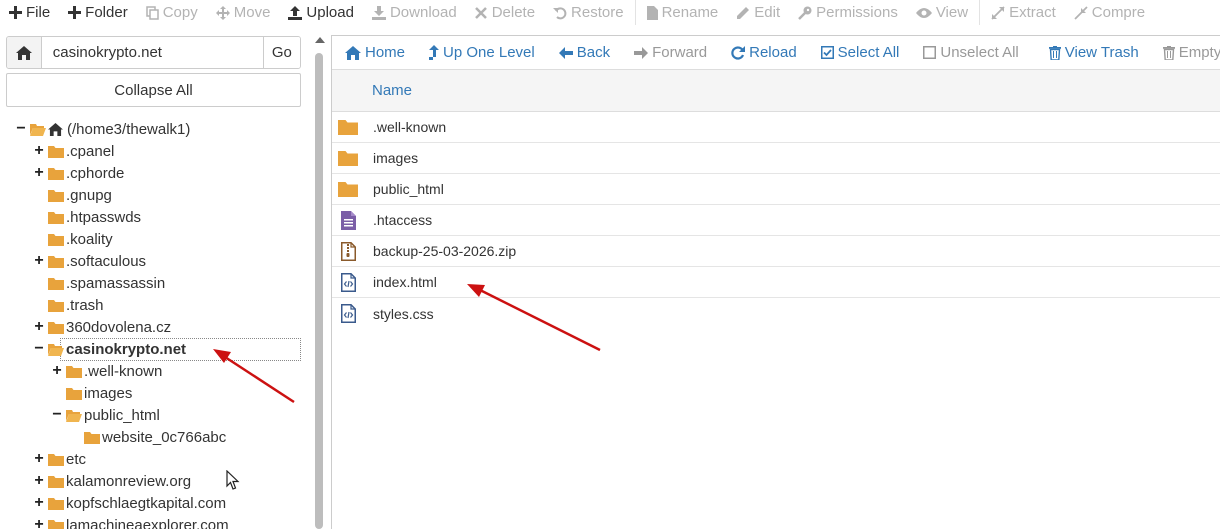 This screenshot has height=529, width=1220. Describe the element at coordinates (776, 313) in the screenshot. I see `file-row: styles.css` at that location.